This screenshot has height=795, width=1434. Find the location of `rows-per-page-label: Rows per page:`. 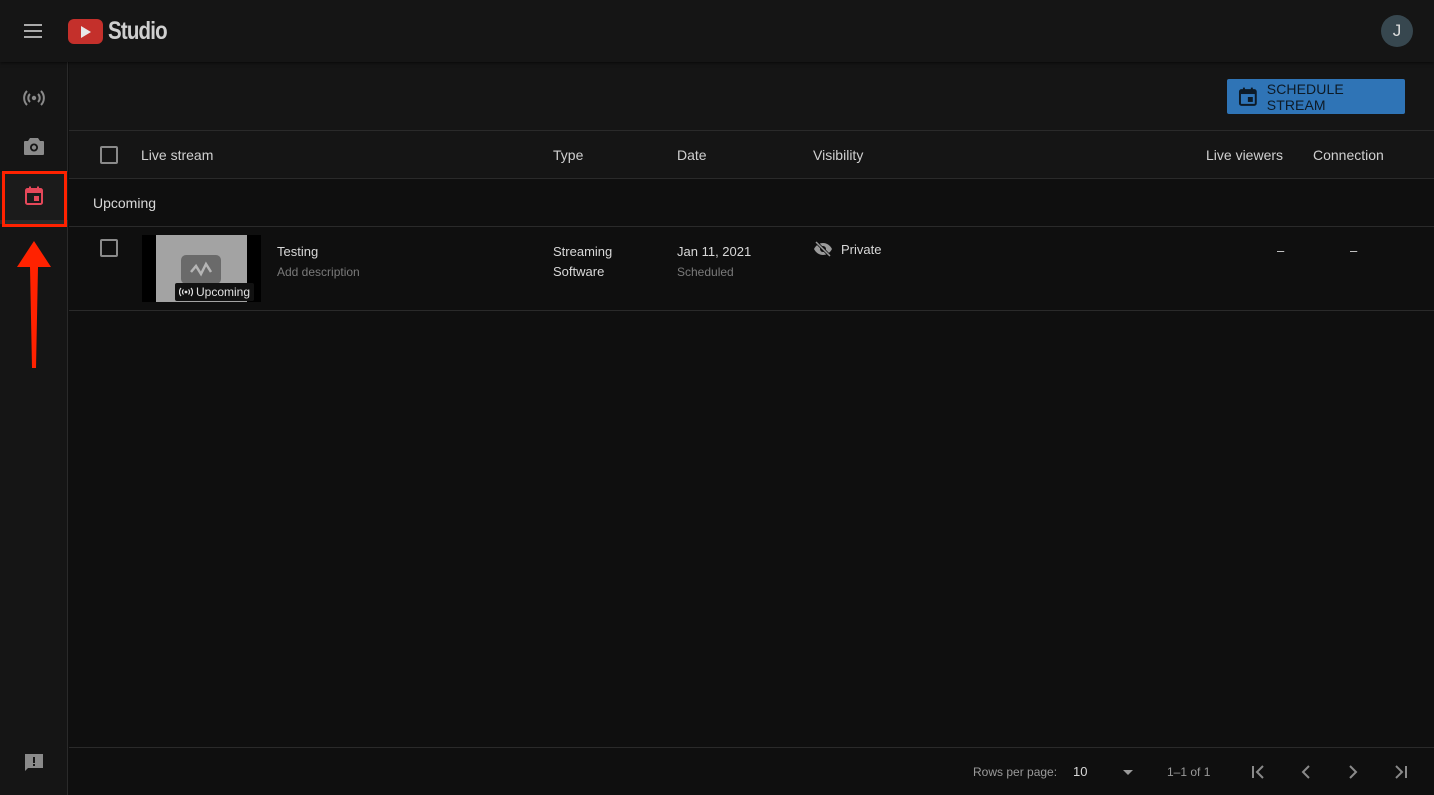

rows-per-page-label: Rows per page: is located at coordinates (1015, 772).